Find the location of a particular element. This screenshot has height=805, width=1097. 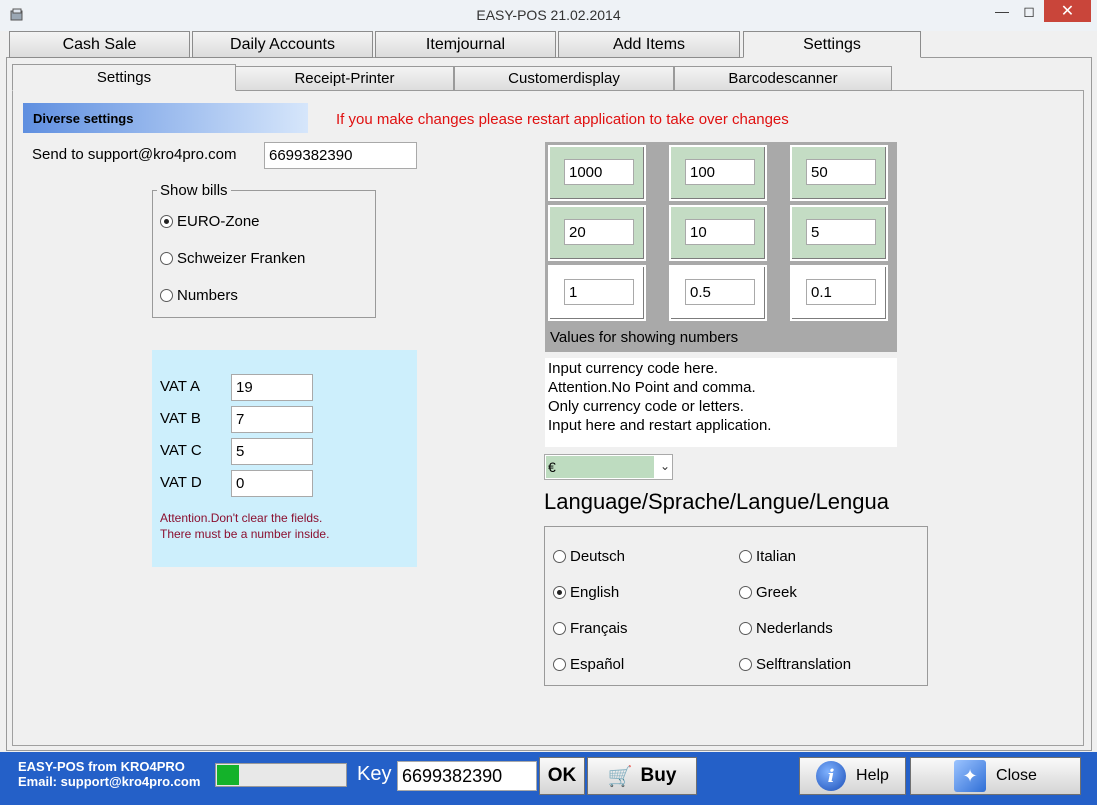

tab-cash-sale: Cash Sale is located at coordinates (99, 44).